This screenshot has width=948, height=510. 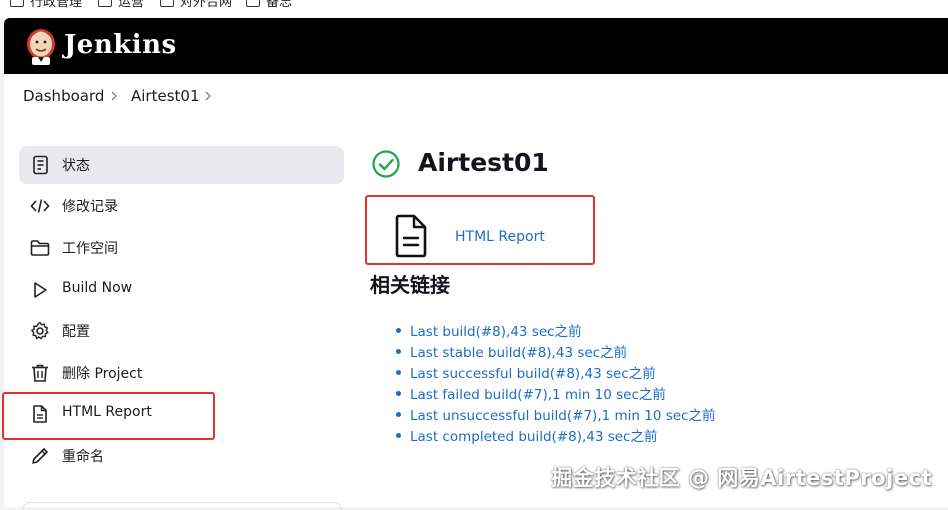 What do you see at coordinates (165, 96) in the screenshot?
I see `breadcrumb-job: Airtest01` at bounding box center [165, 96].